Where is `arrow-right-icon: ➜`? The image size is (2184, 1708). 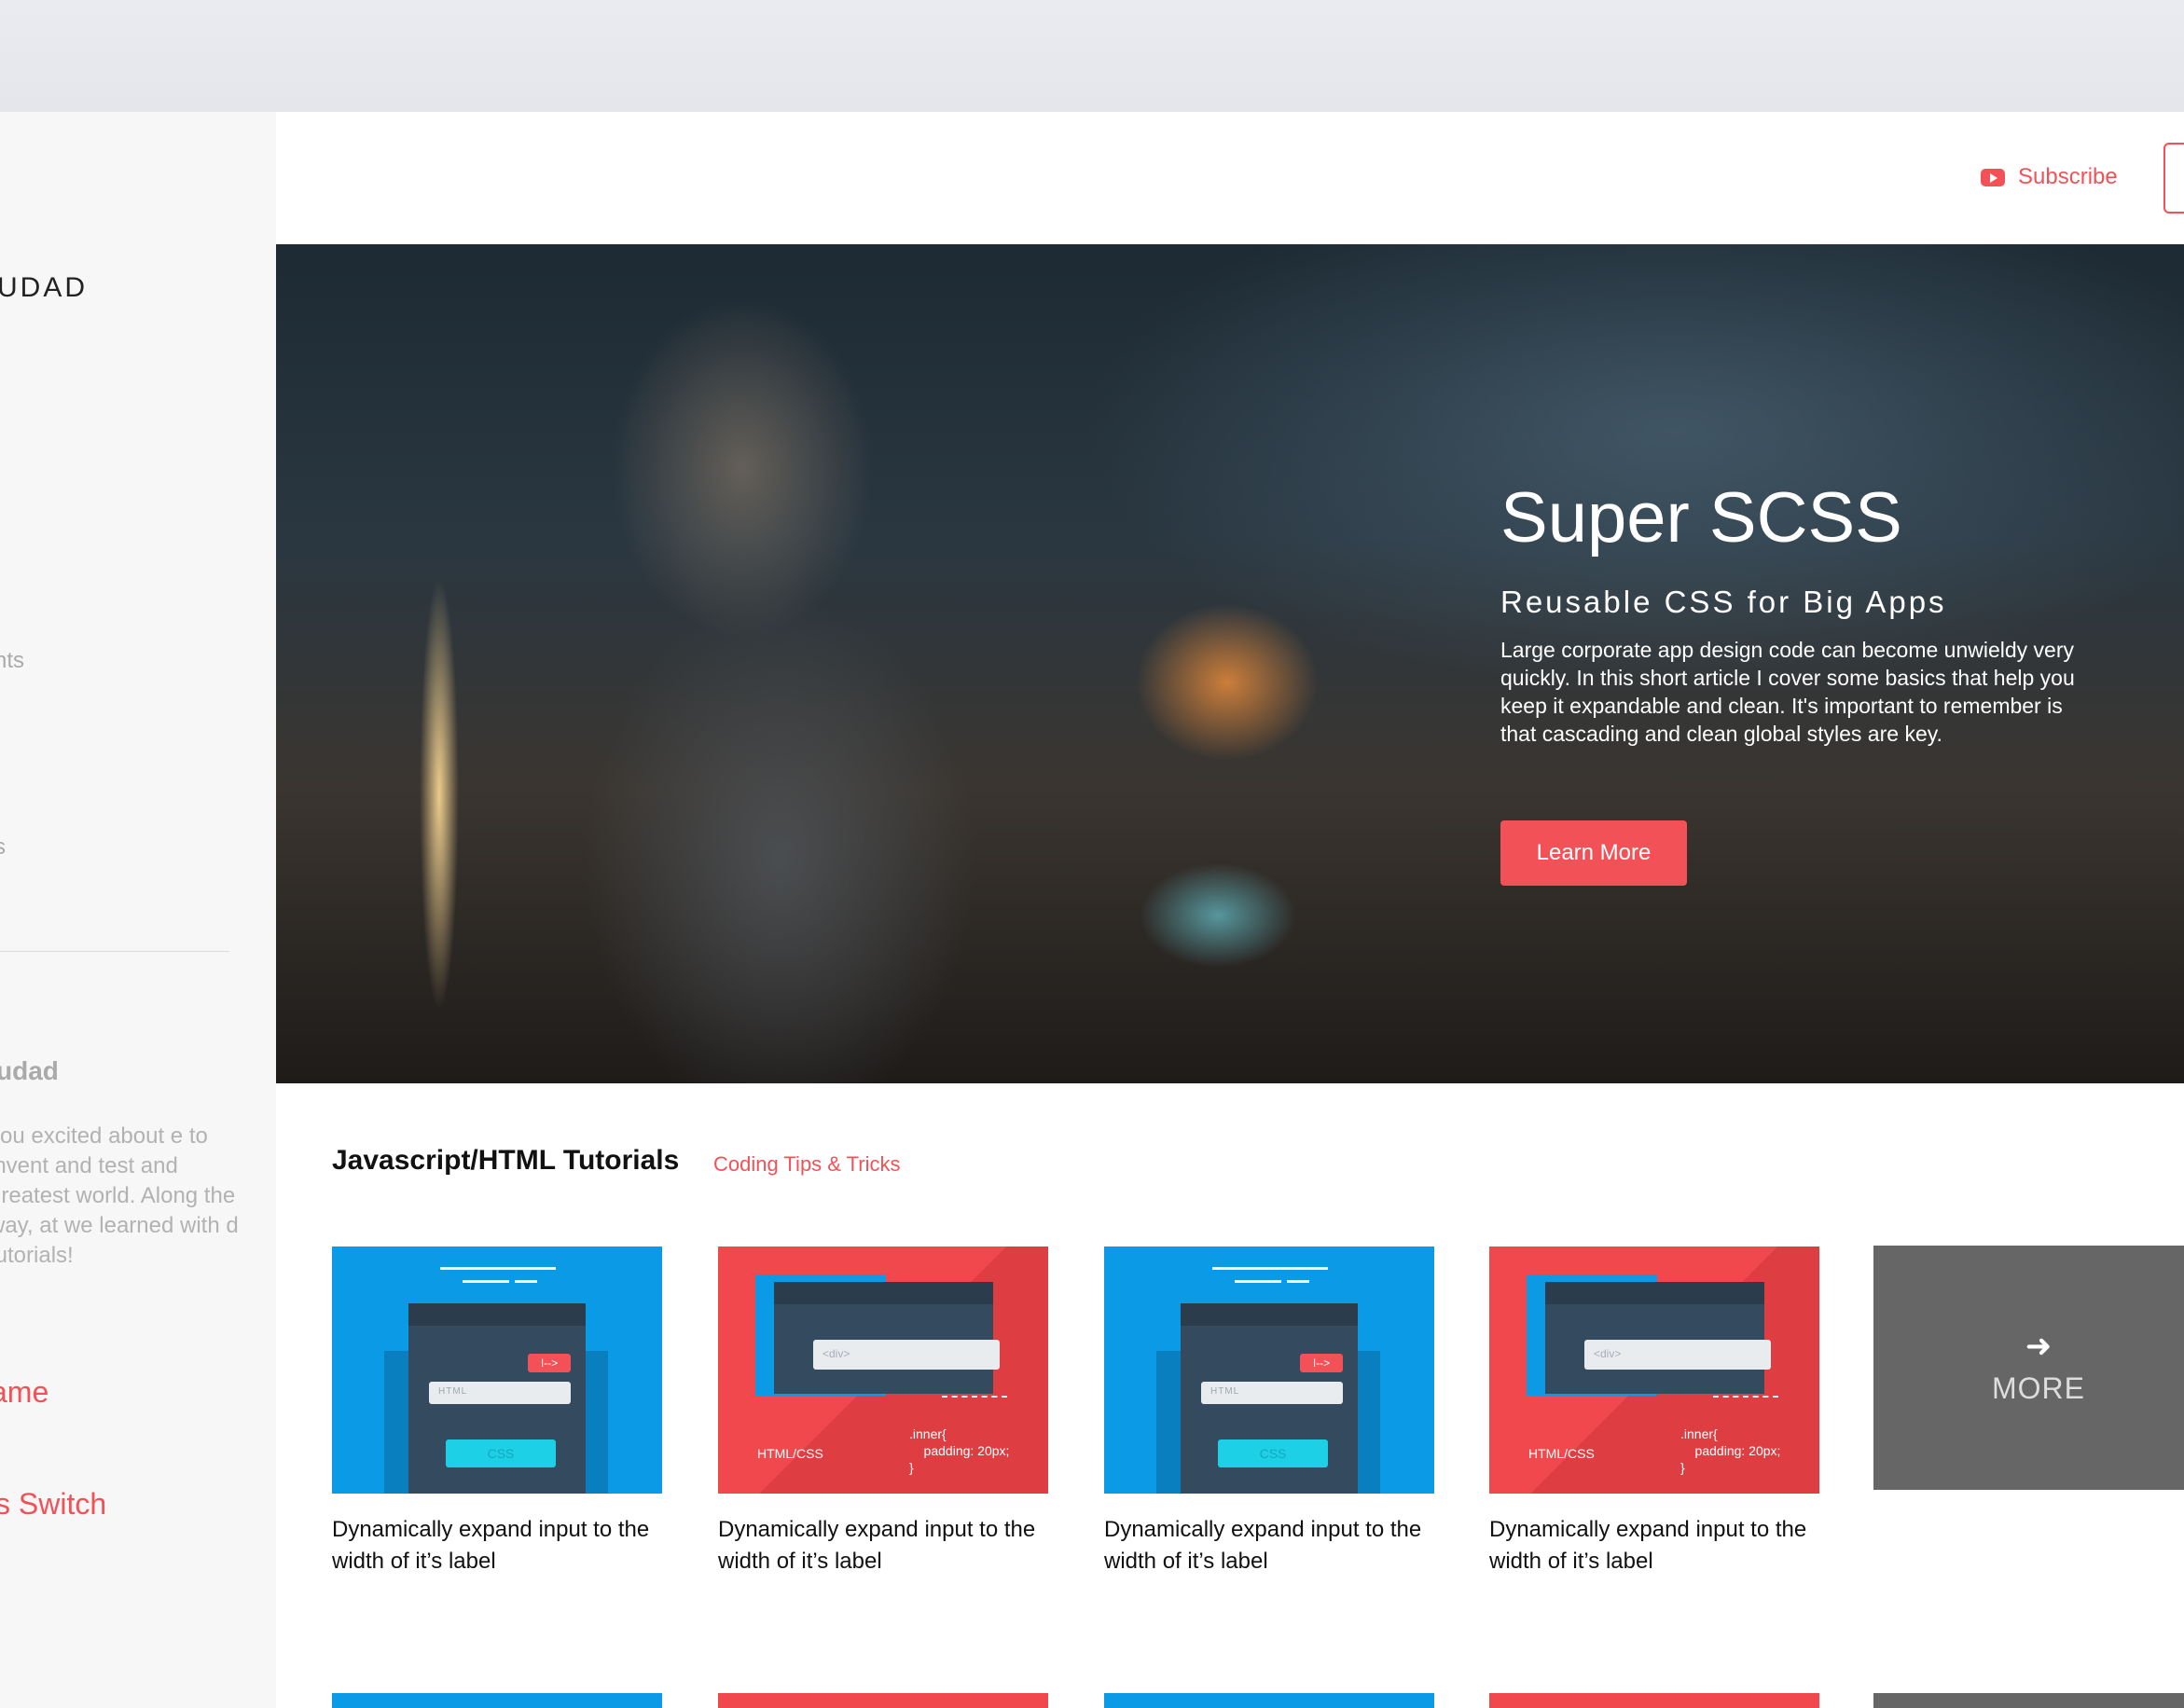 arrow-right-icon: ➜ is located at coordinates (2039, 1346).